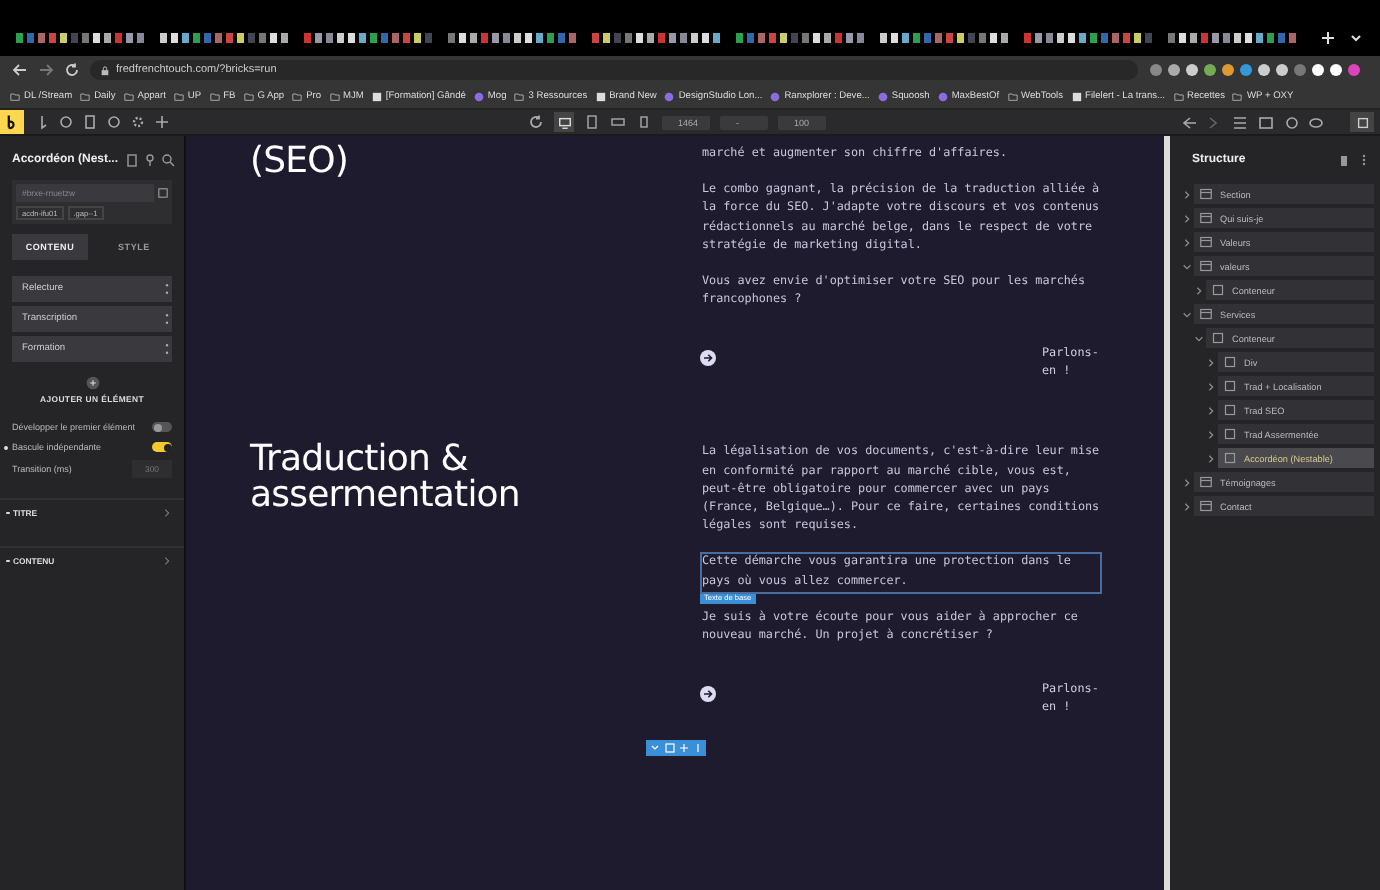  I want to click on phone-icon, so click(644, 122).